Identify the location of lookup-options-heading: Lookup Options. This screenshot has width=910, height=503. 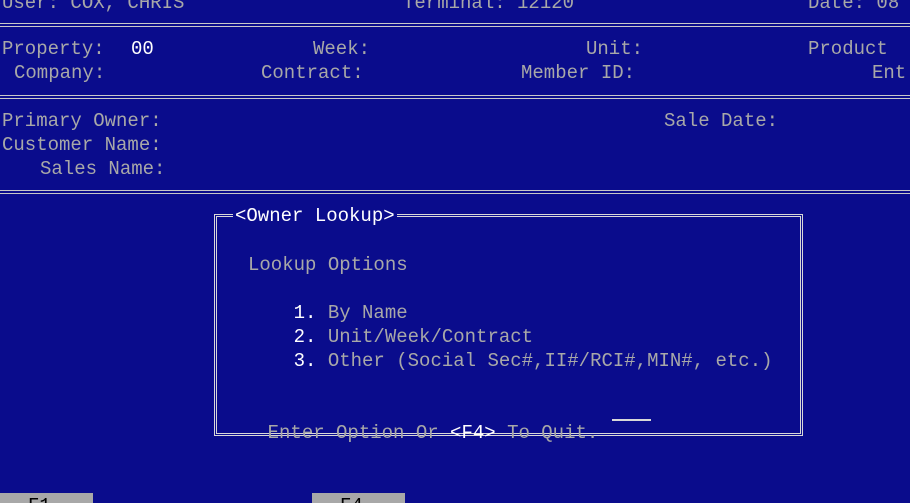
(328, 265).